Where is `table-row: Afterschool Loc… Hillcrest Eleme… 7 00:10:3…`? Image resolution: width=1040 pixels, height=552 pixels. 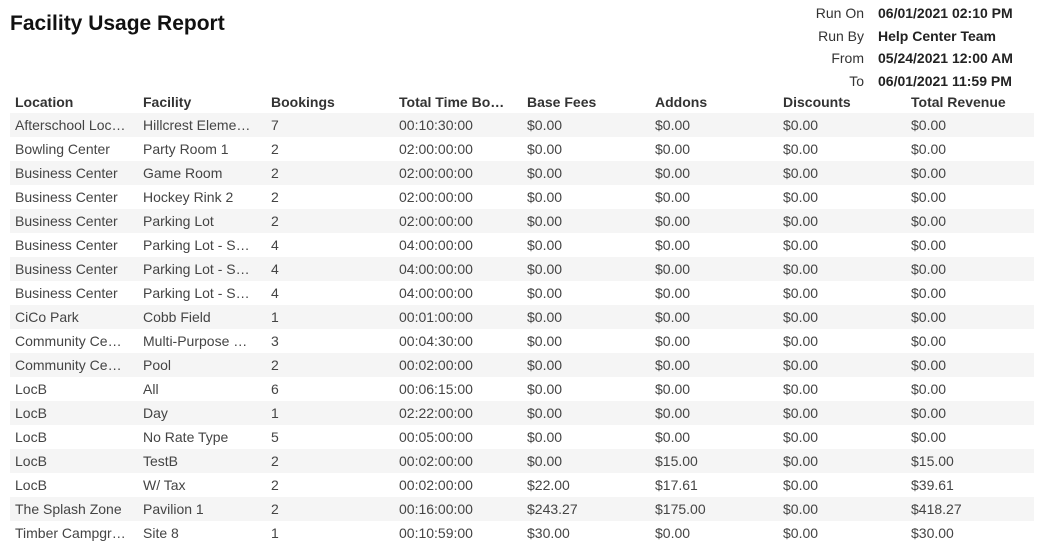 table-row: Afterschool Loc… Hillcrest Eleme… 7 00:10:3… is located at coordinates (522, 125).